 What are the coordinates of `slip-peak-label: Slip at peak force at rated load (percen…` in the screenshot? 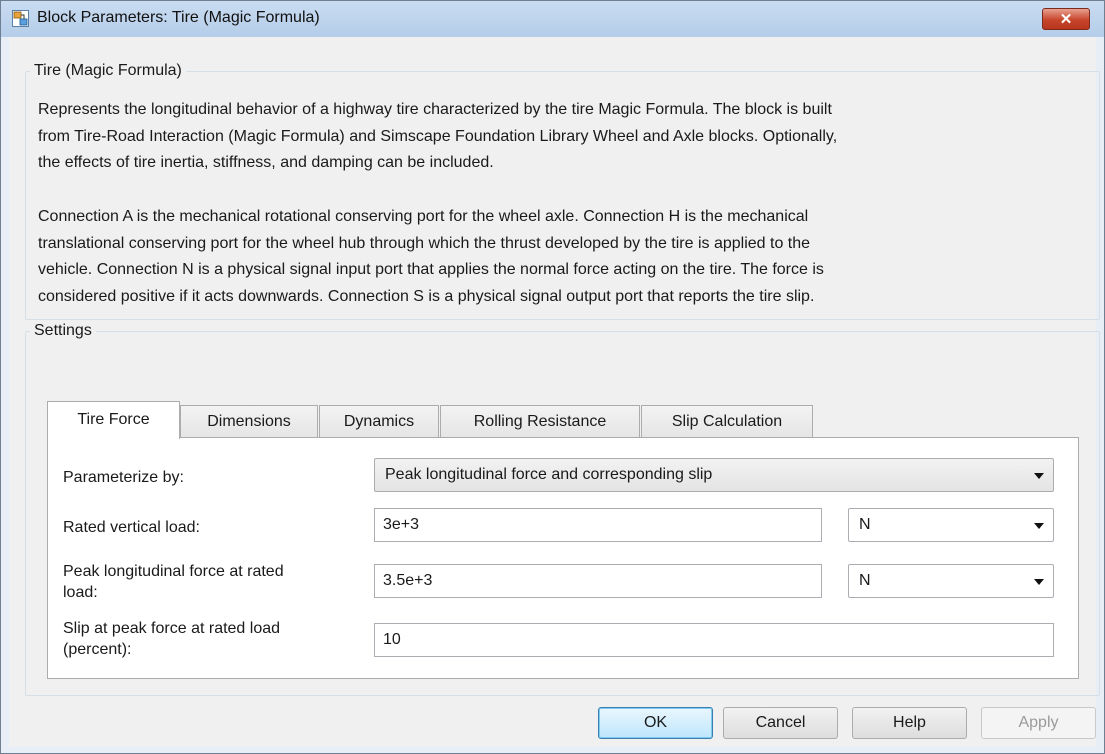 It's located at (171, 639).